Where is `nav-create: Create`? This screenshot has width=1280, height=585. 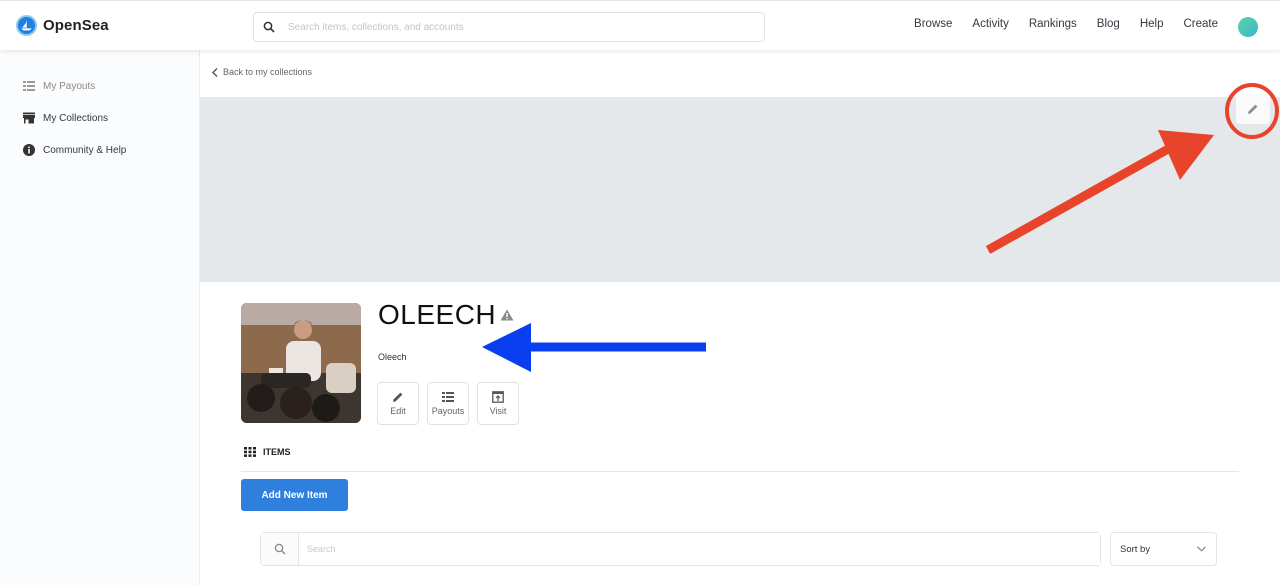 nav-create: Create is located at coordinates (1200, 24).